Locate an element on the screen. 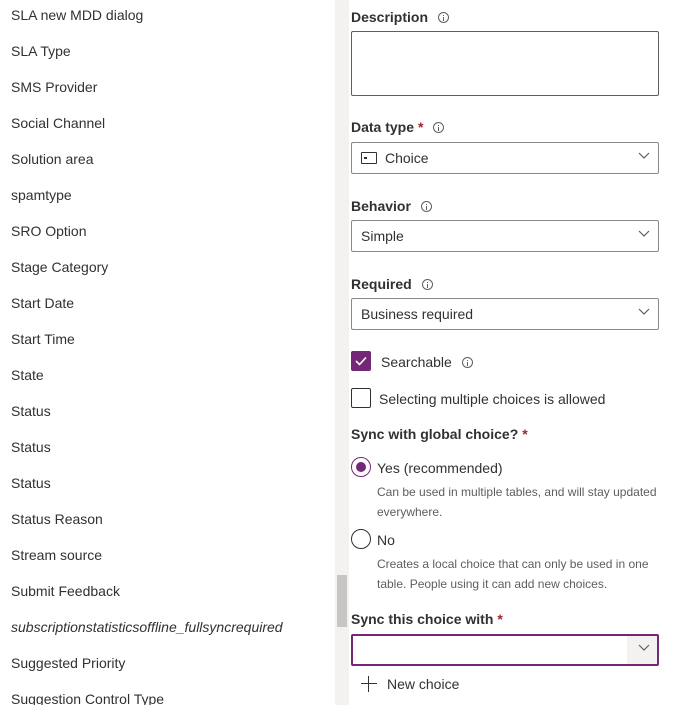 The image size is (694, 705). list-item: SLA Type is located at coordinates (41, 51).